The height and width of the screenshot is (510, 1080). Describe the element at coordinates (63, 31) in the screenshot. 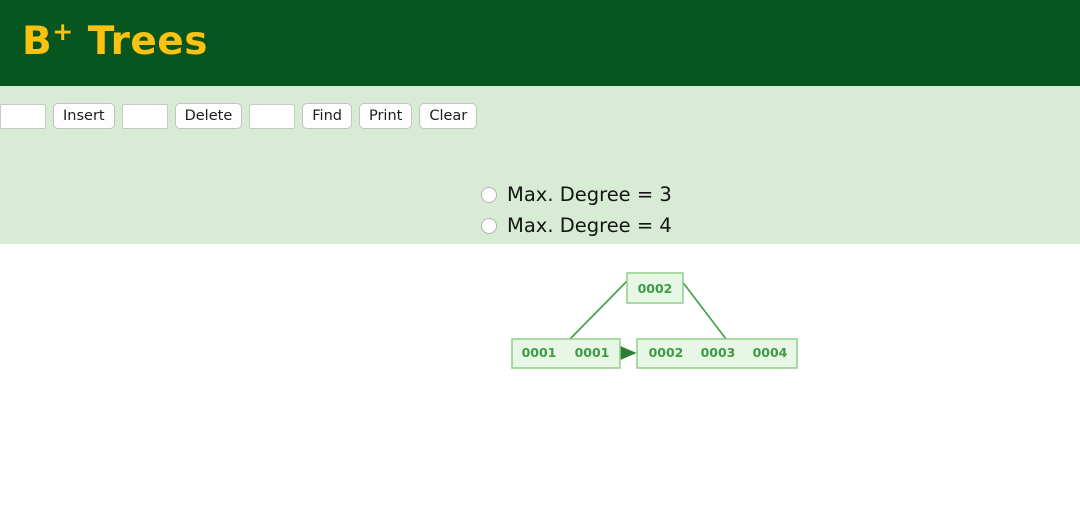

I see `page-title-superscript: +` at that location.